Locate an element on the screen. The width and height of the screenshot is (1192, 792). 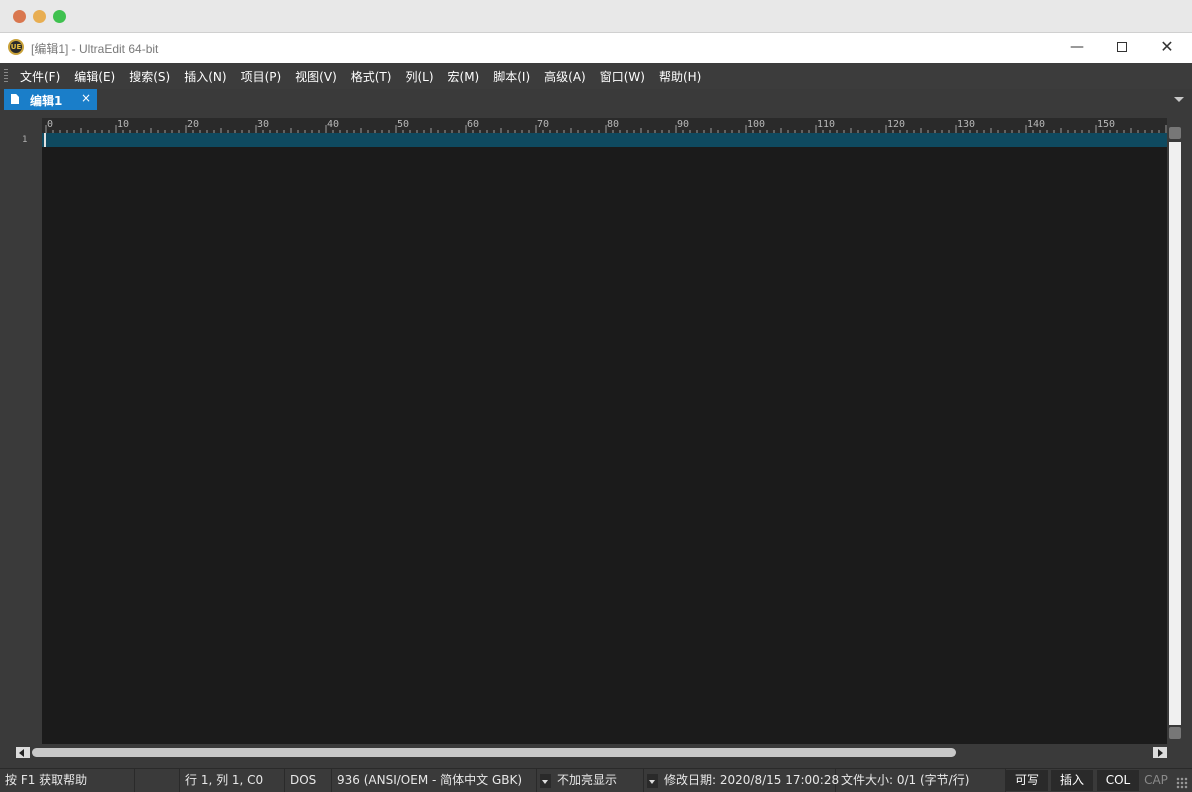
insert-mode-toggle: 插入 is located at coordinates (1072, 780).